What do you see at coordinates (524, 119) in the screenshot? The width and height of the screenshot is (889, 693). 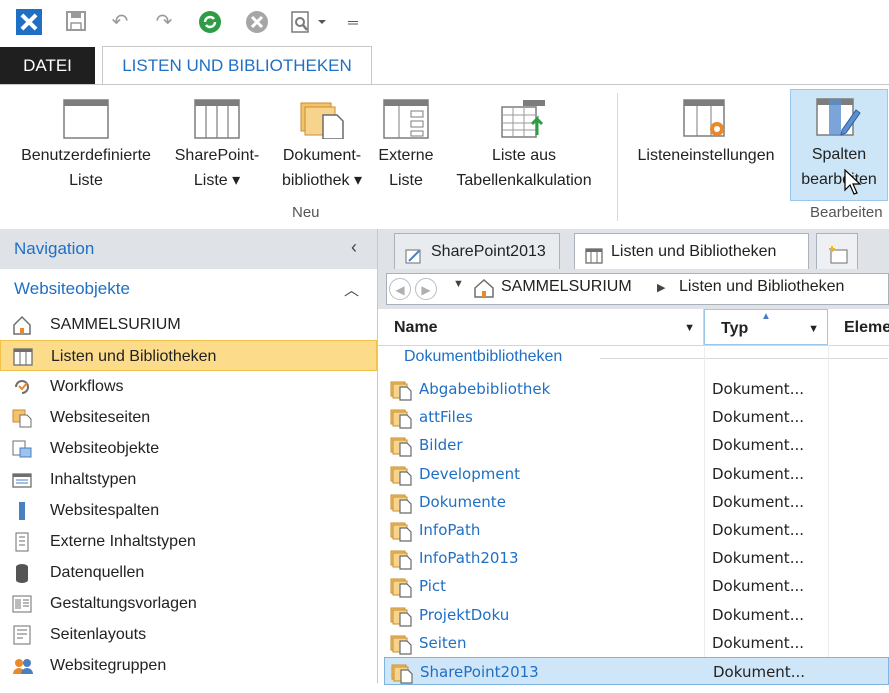 I see `spreadsheet-import-icon` at bounding box center [524, 119].